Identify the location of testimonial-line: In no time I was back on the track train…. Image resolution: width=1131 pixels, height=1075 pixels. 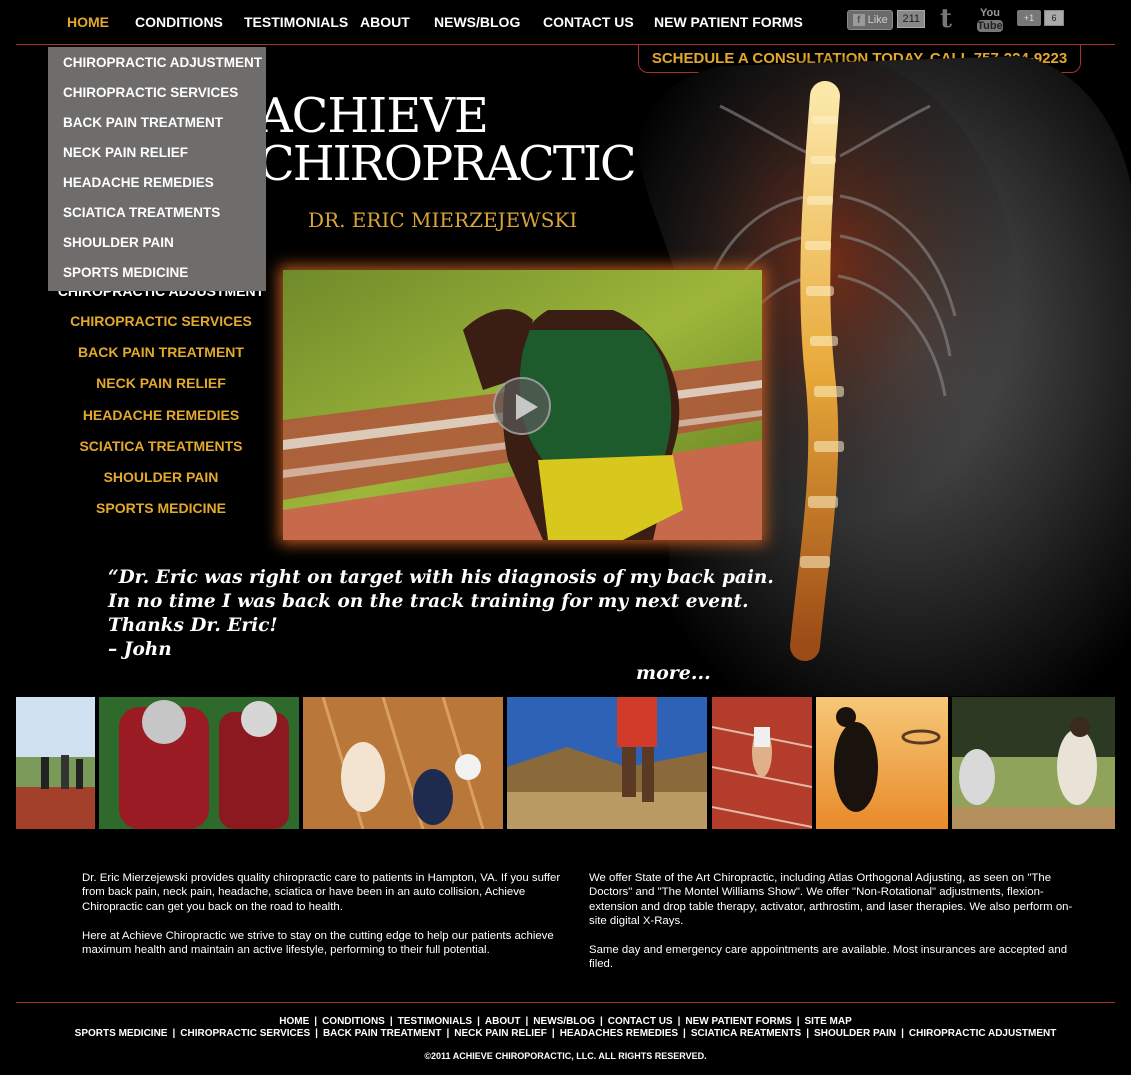
(428, 601).